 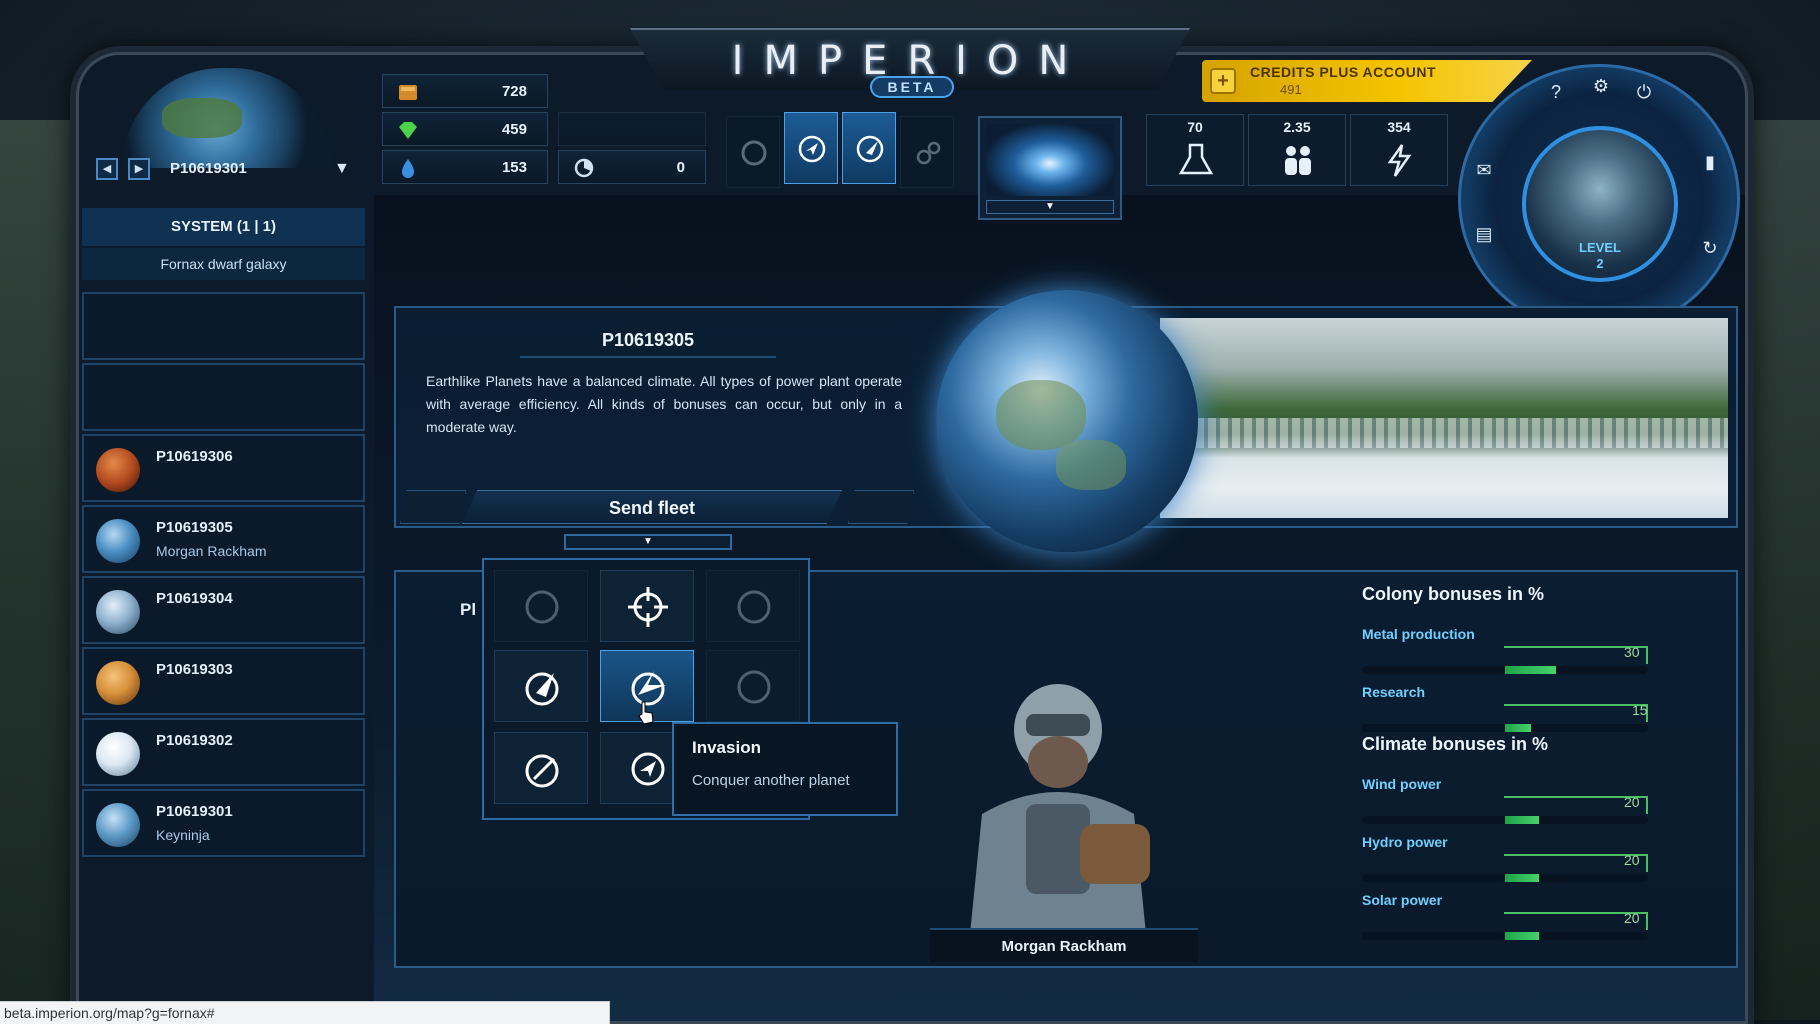 I want to click on tooltip-subtitle: Conquer another planet, so click(x=771, y=780).